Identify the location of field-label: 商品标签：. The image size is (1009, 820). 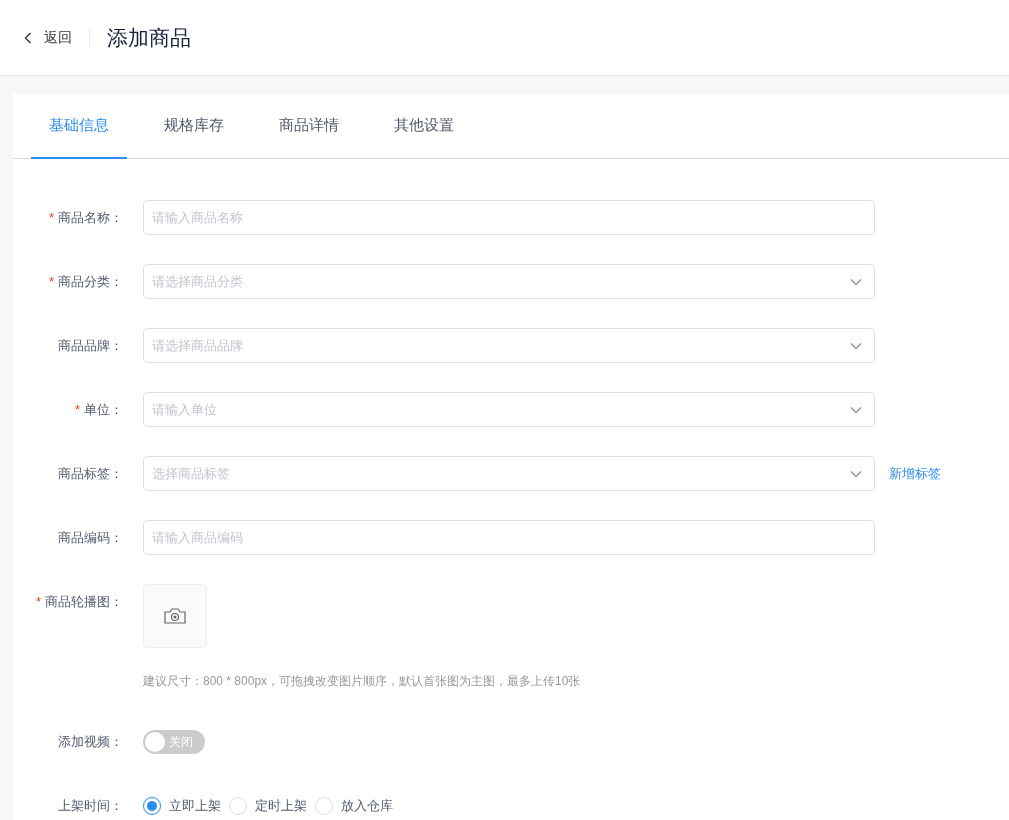
(90, 473).